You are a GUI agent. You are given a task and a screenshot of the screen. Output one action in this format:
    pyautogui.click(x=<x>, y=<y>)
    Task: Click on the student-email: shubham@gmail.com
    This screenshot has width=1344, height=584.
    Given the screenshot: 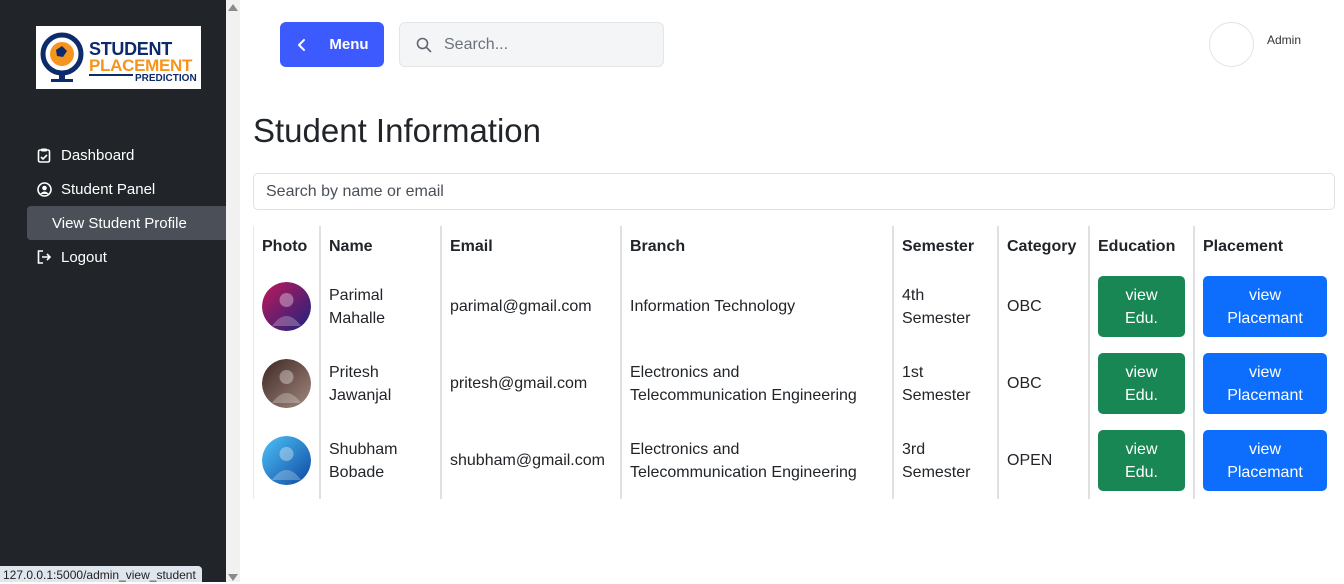 What is the action you would take?
    pyautogui.click(x=527, y=460)
    